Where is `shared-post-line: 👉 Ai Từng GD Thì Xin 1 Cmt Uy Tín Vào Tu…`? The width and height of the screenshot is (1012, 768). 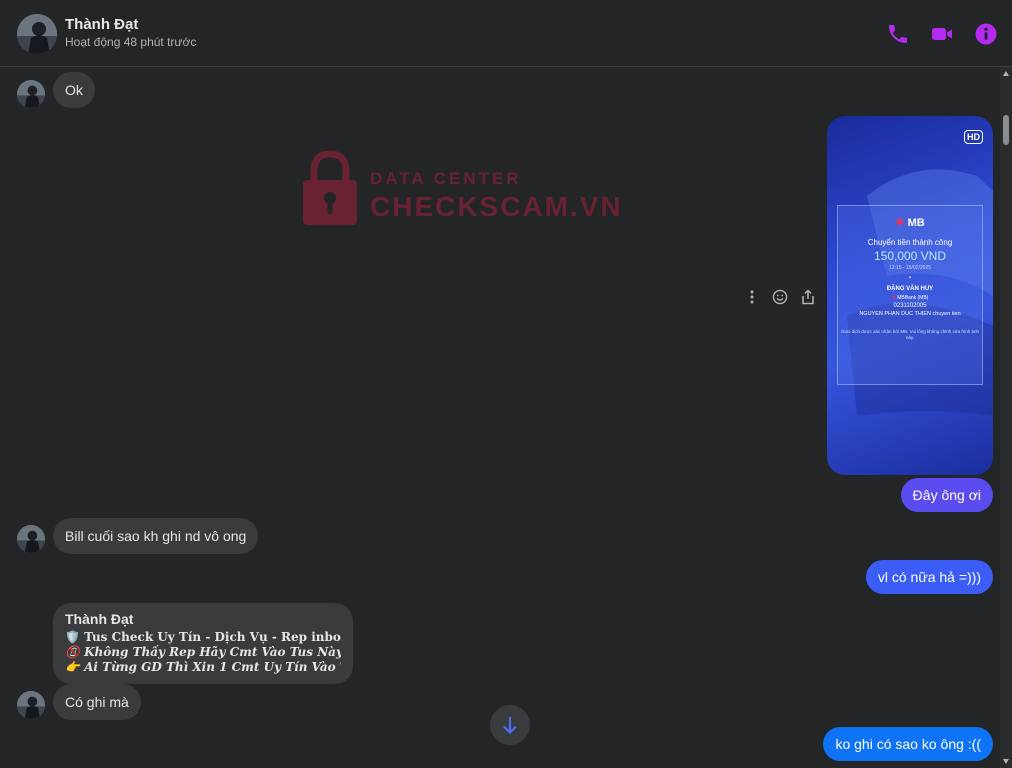 shared-post-line: 👉 Ai Từng GD Thì Xin 1 Cmt Uy Tín Vào Tu… is located at coordinates (203, 667).